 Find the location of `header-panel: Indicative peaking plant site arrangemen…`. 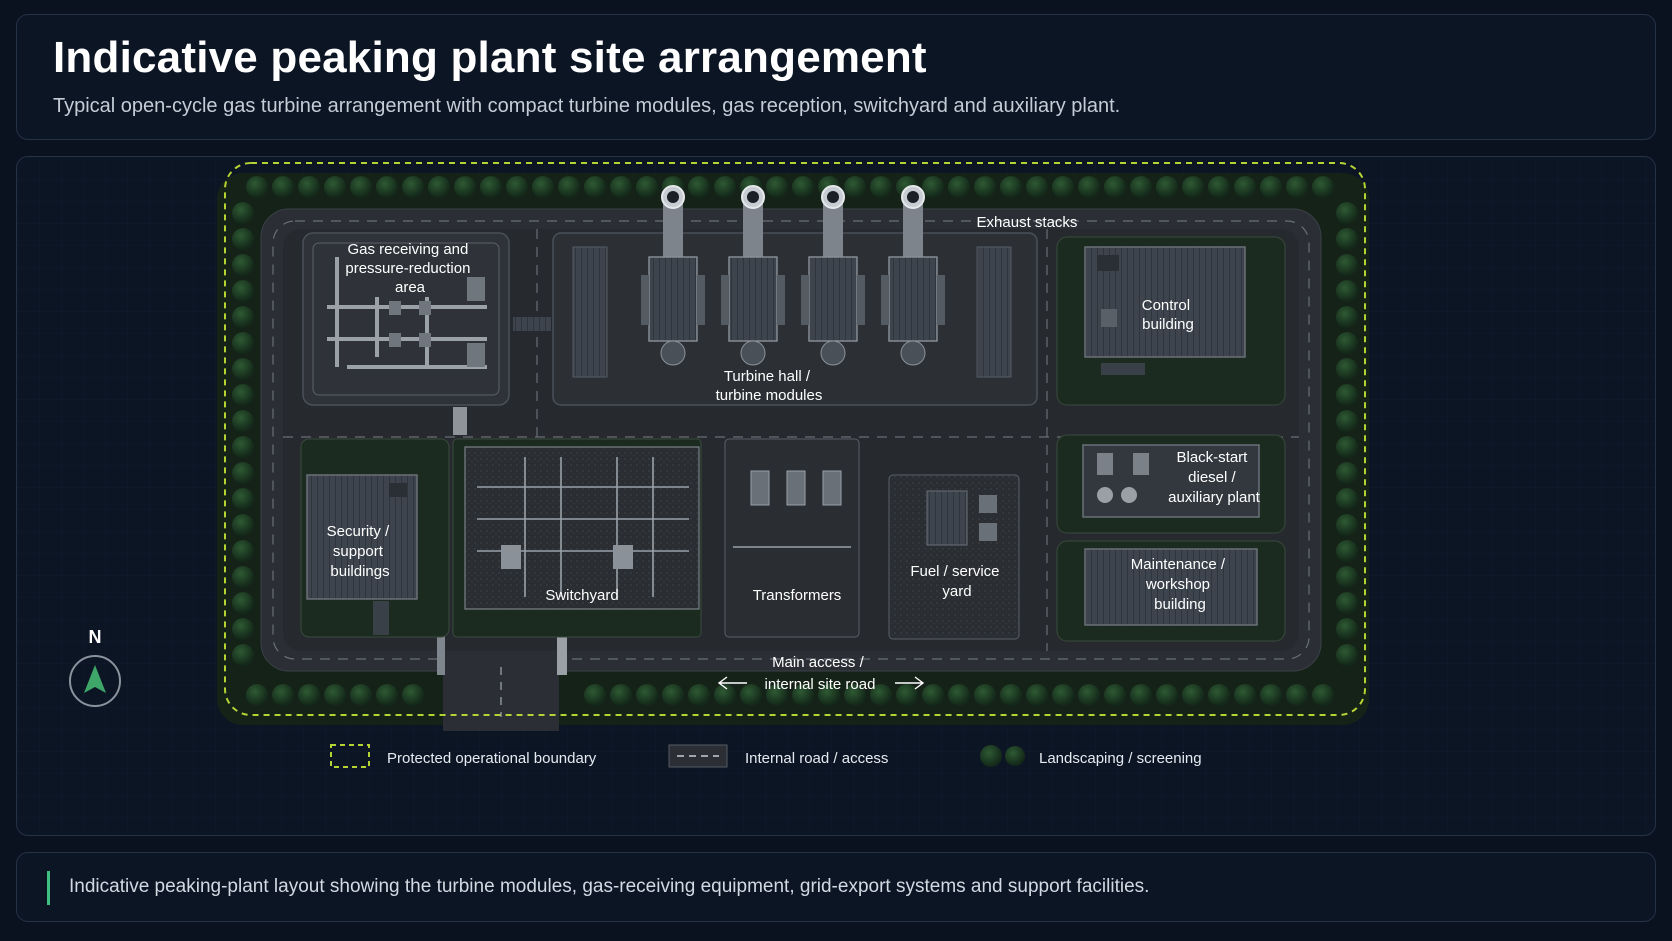

header-panel: Indicative peaking plant site arrangemen… is located at coordinates (836, 77).